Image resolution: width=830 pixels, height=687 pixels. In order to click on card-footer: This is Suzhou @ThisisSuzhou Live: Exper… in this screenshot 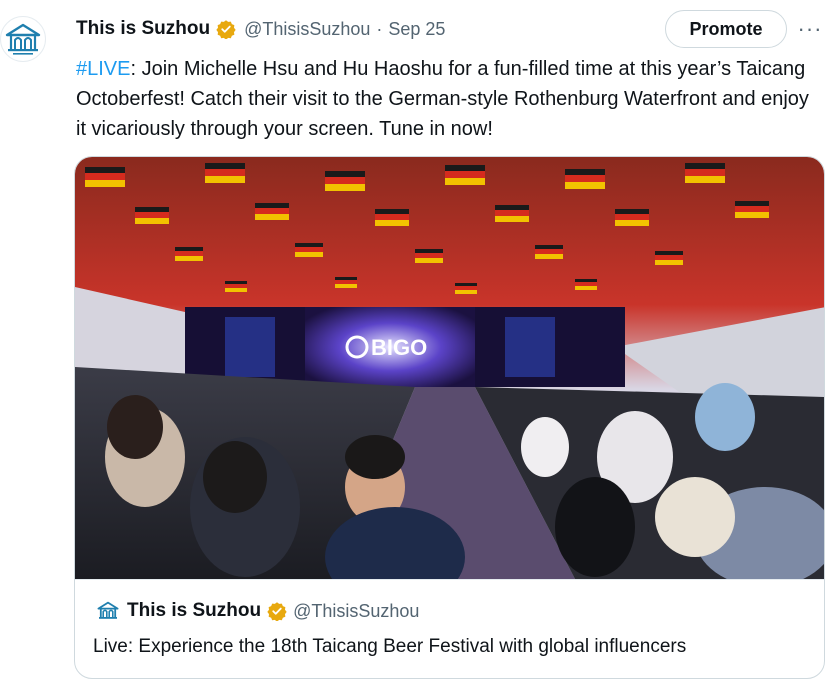, I will do `click(449, 628)`.